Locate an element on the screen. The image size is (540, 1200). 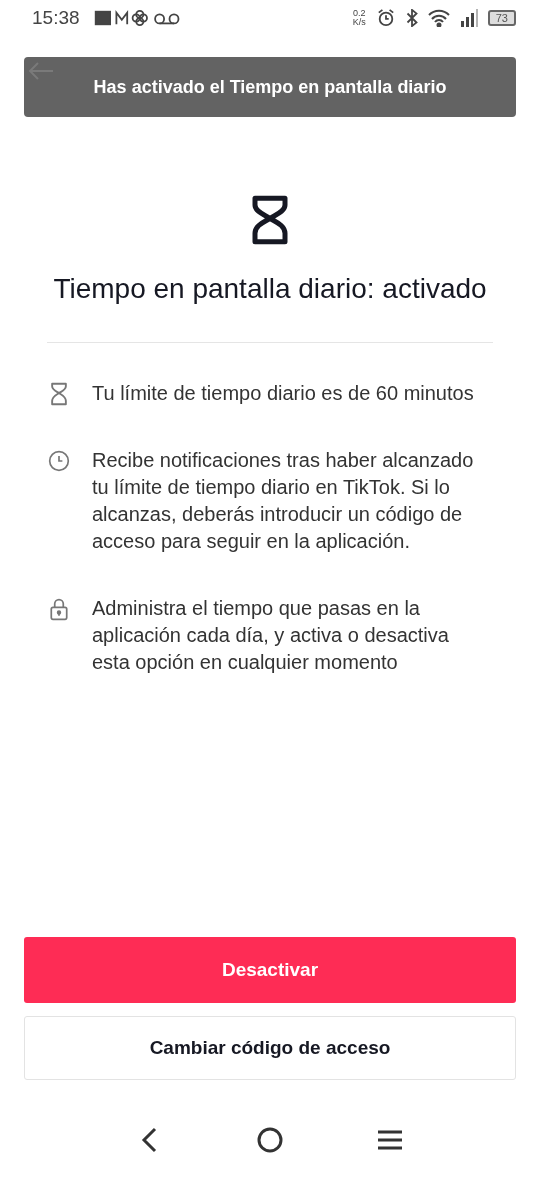
deactivate-button: Desactivar is located at coordinates (270, 970).